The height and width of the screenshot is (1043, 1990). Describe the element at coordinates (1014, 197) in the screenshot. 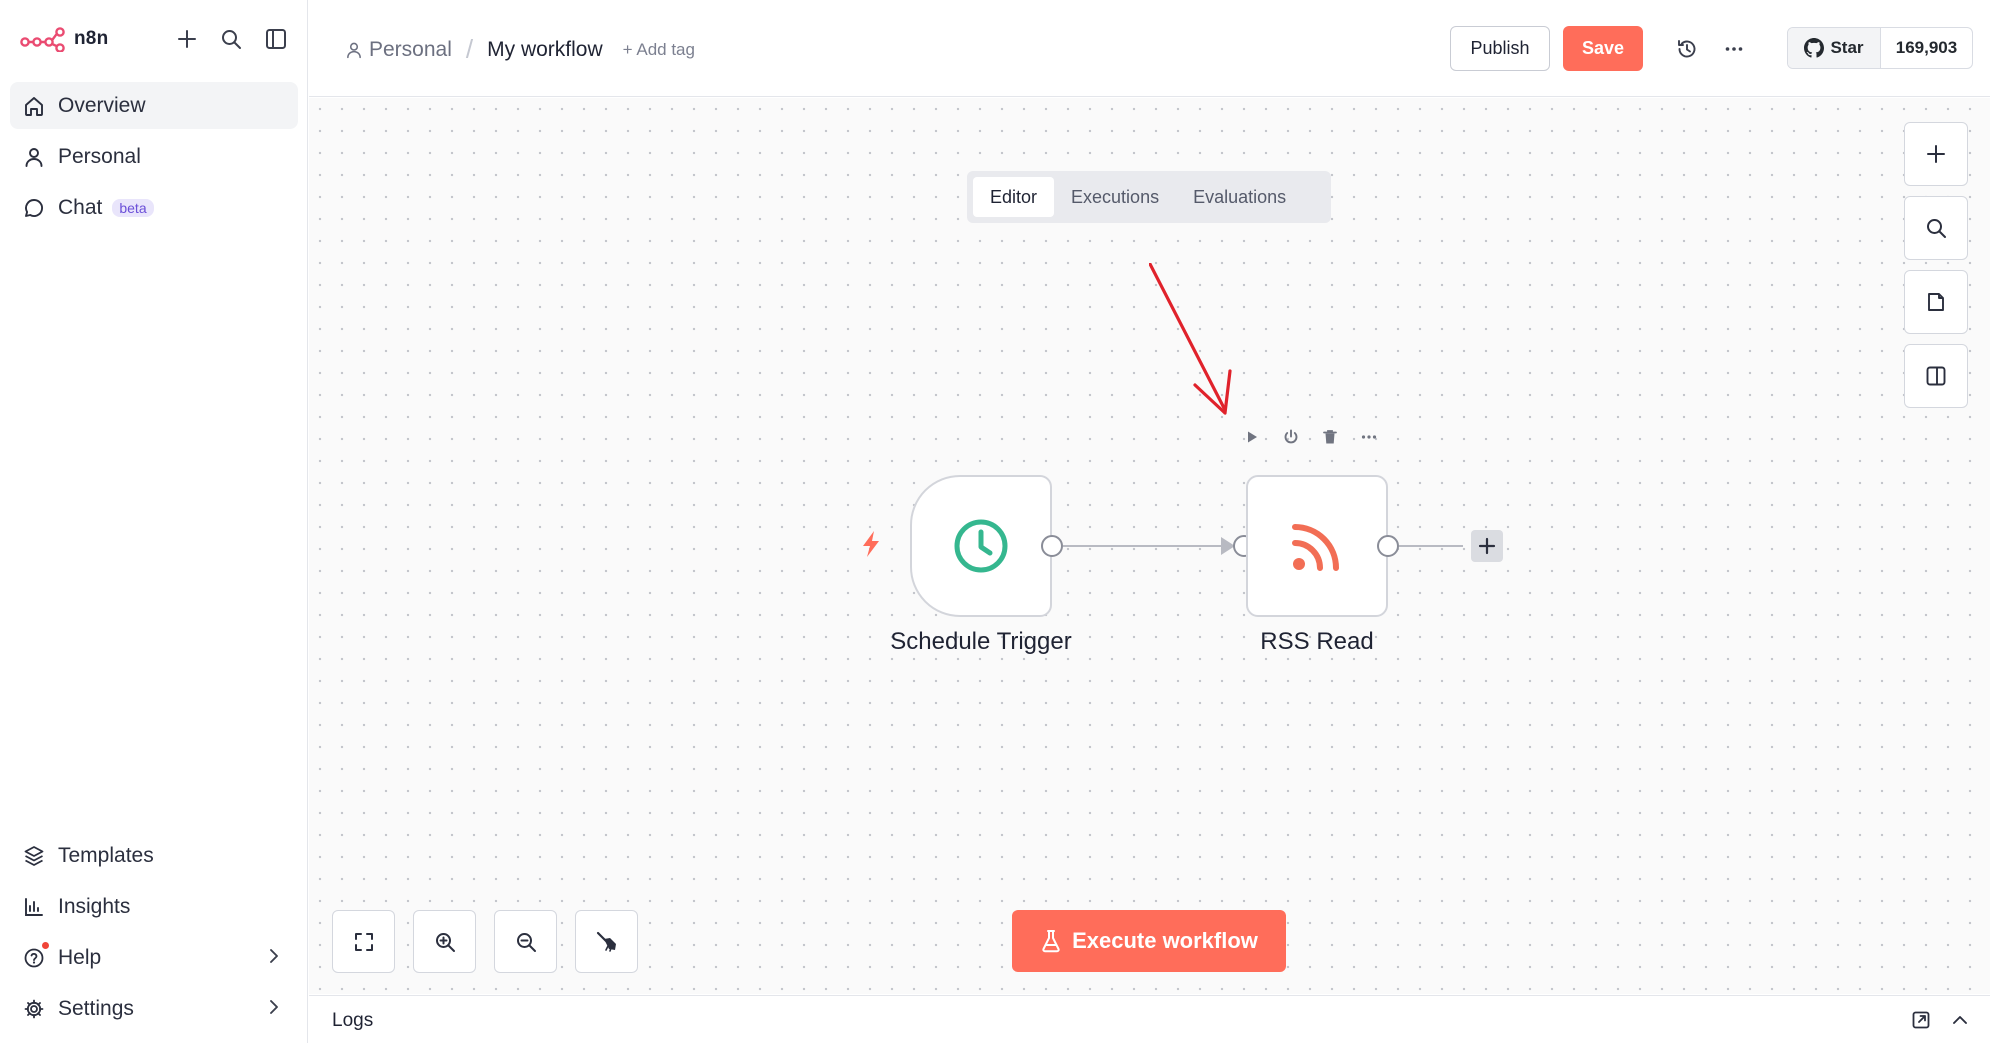

I see `tab-editor: Editor` at that location.